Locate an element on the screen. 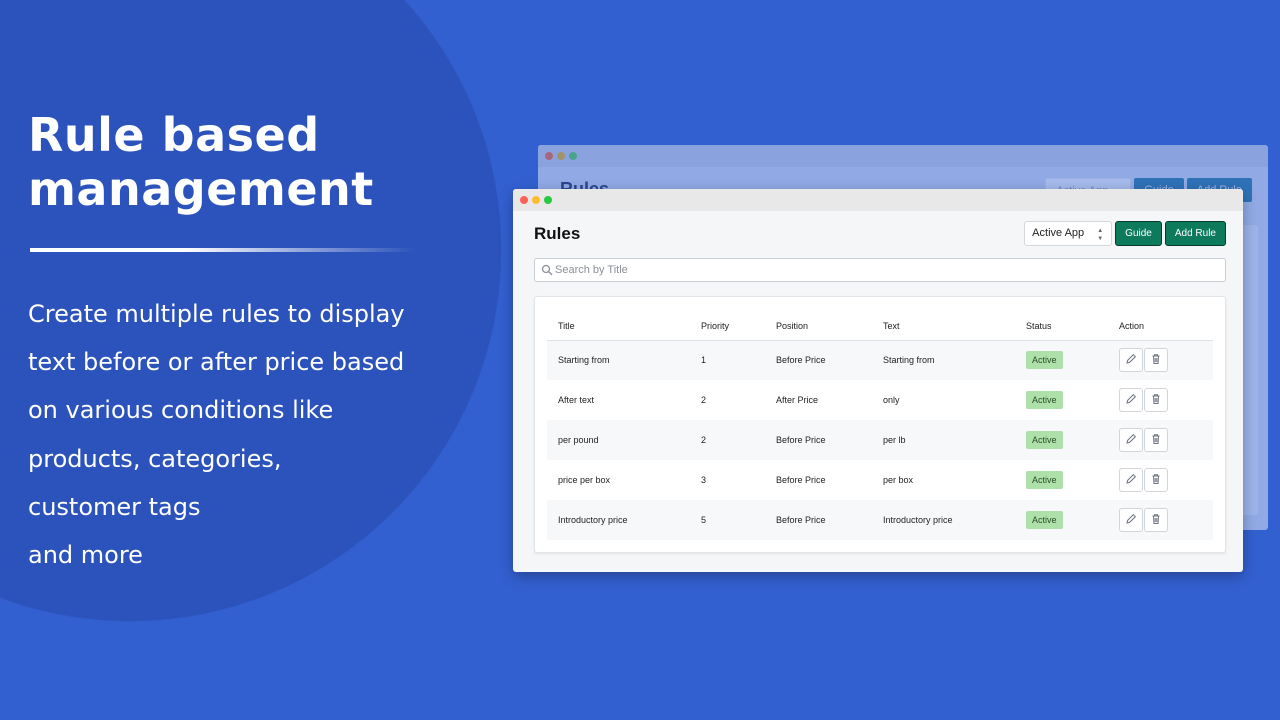  table-row: per pound 2 Before Price per lb Active is located at coordinates (880, 440).